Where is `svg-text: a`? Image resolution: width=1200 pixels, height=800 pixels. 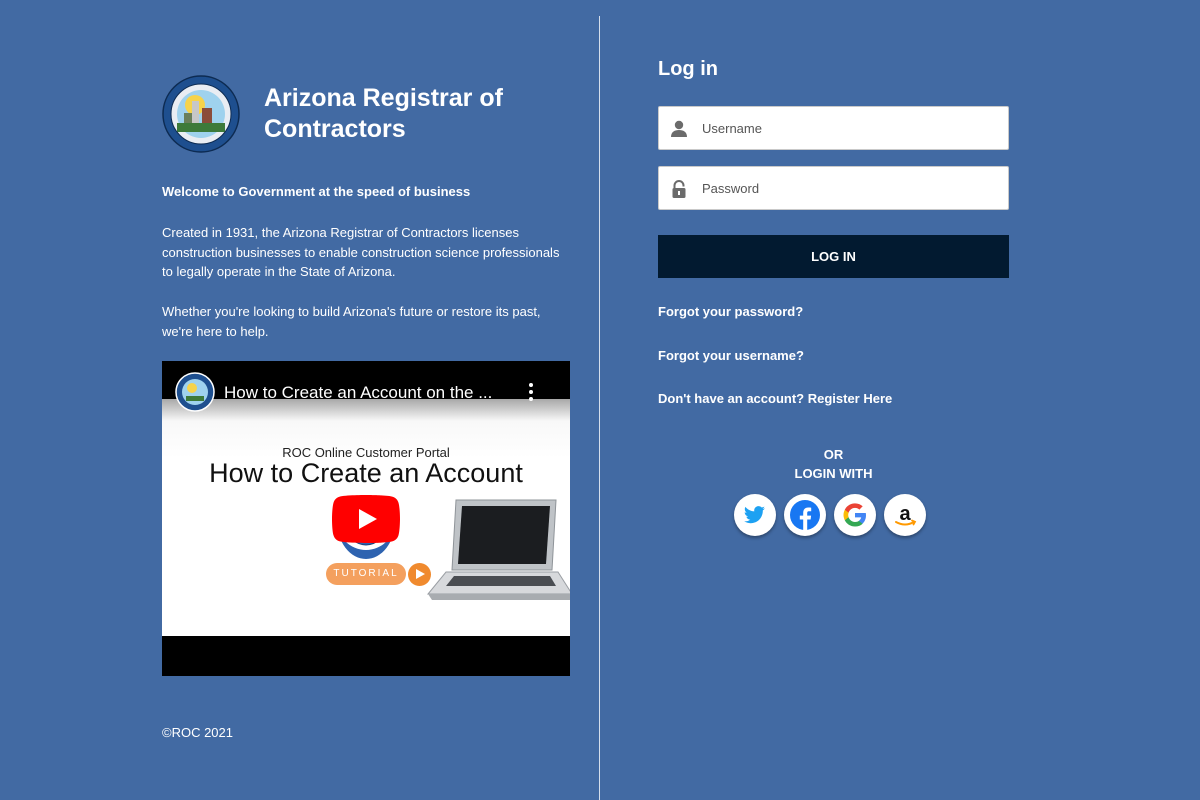 svg-text: a is located at coordinates (905, 514).